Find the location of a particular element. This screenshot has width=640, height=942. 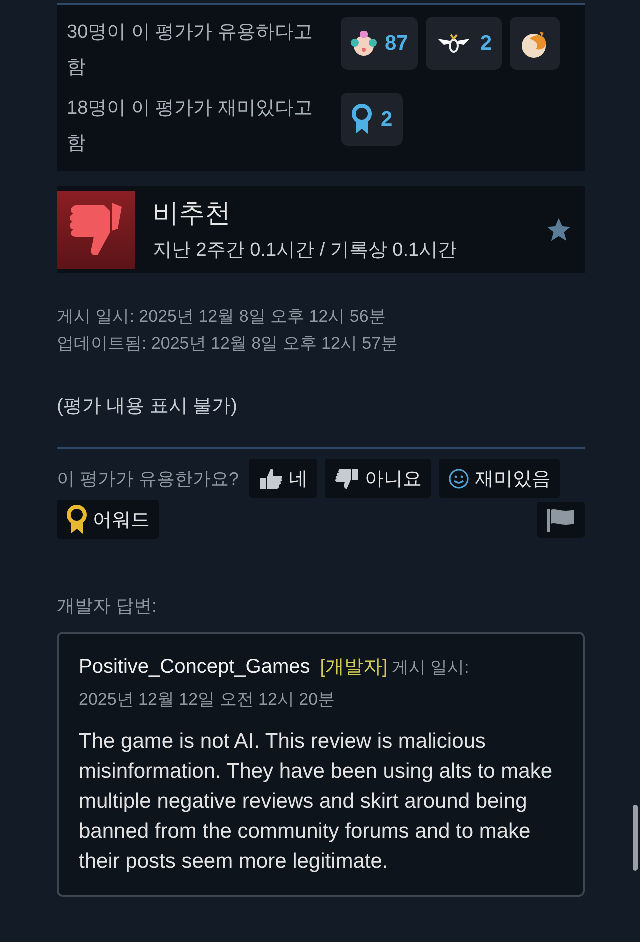

smiley-icon is located at coordinates (459, 479).